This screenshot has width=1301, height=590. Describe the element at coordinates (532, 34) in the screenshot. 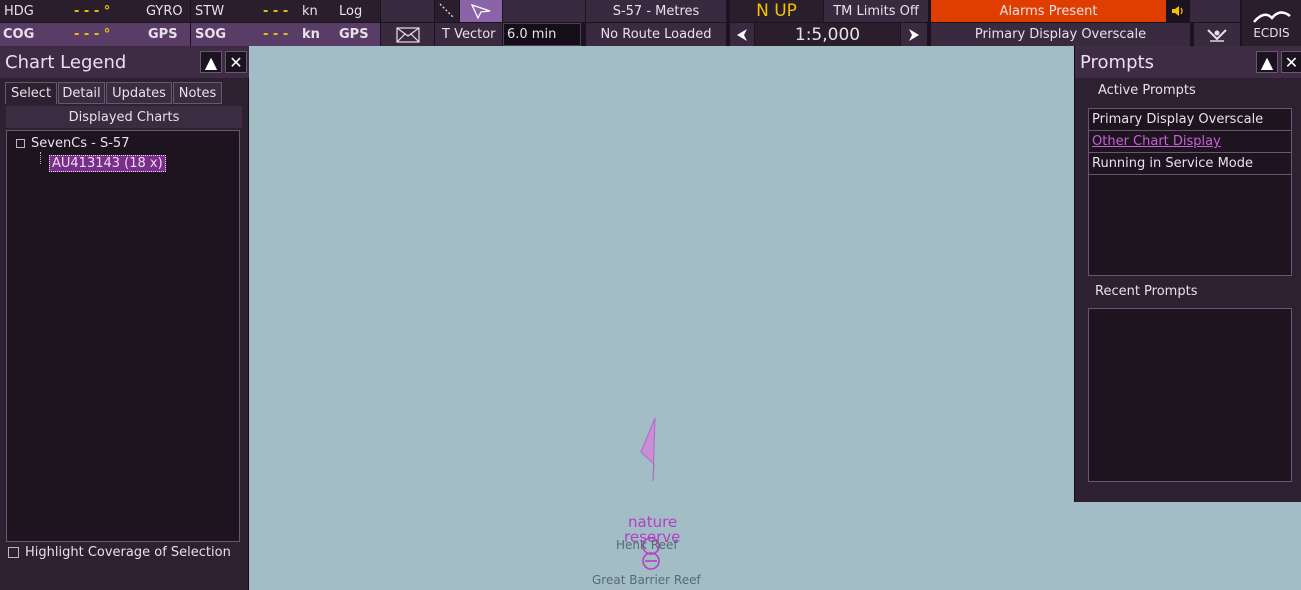

I see `vector-time-value: 6.0 min` at that location.